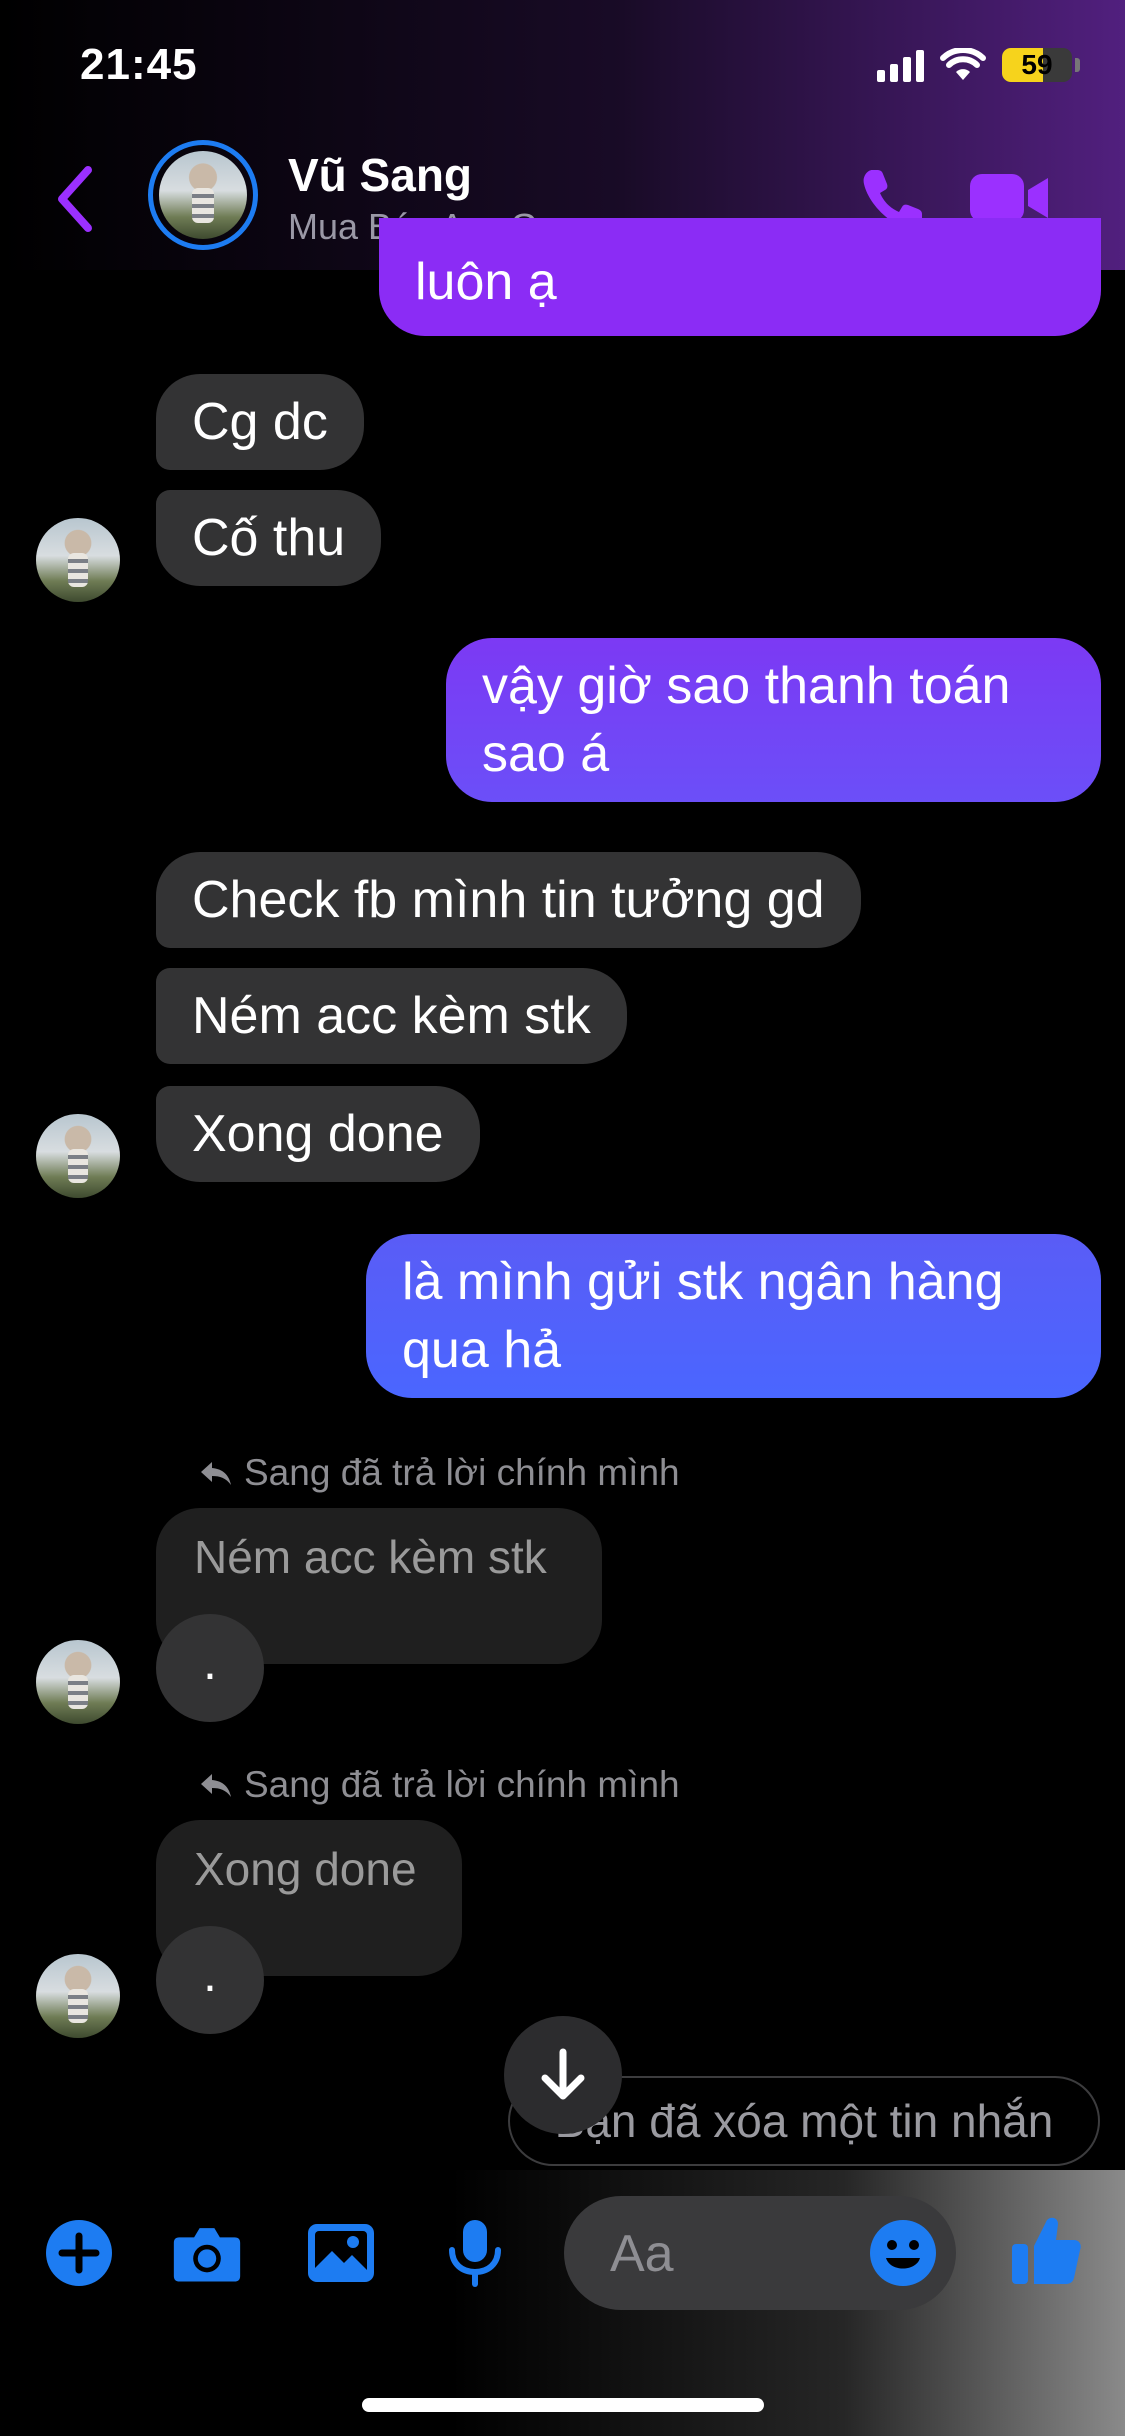 The height and width of the screenshot is (2436, 1125). I want to click on message-text: Cố thu, so click(269, 538).